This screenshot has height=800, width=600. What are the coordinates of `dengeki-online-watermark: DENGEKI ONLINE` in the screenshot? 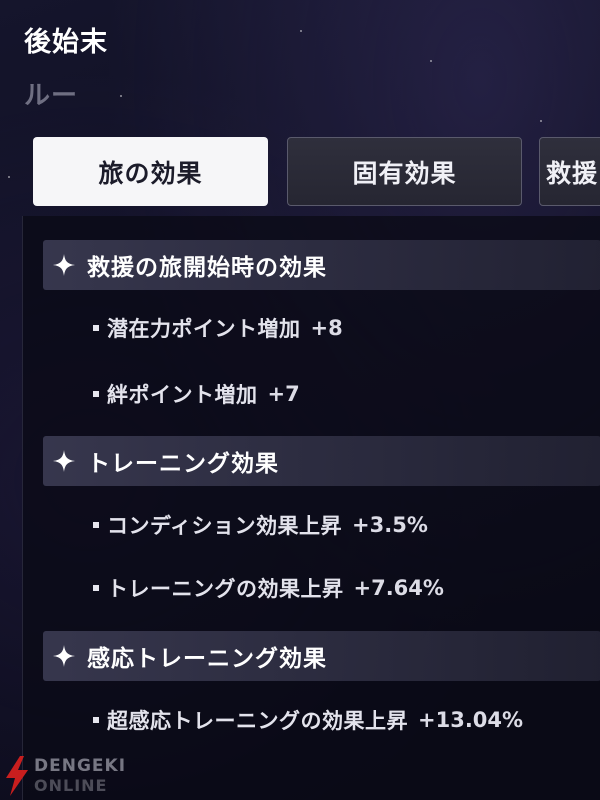 It's located at (64, 776).